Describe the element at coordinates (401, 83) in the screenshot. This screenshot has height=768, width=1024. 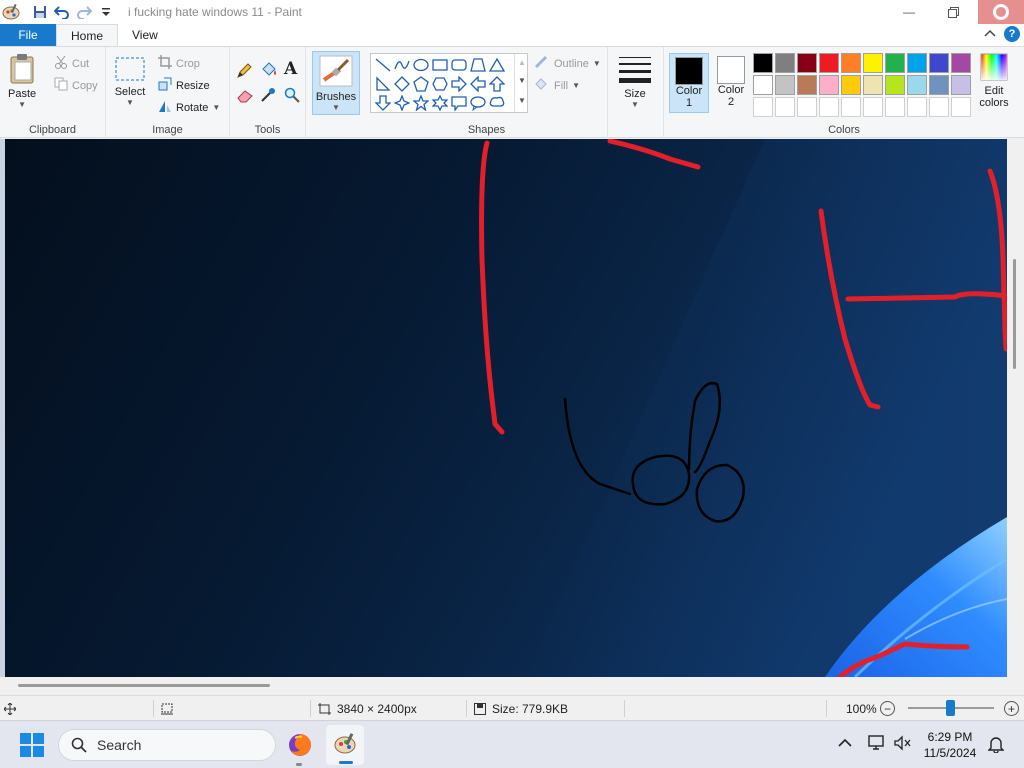
I see `diamond-shape-icon` at that location.